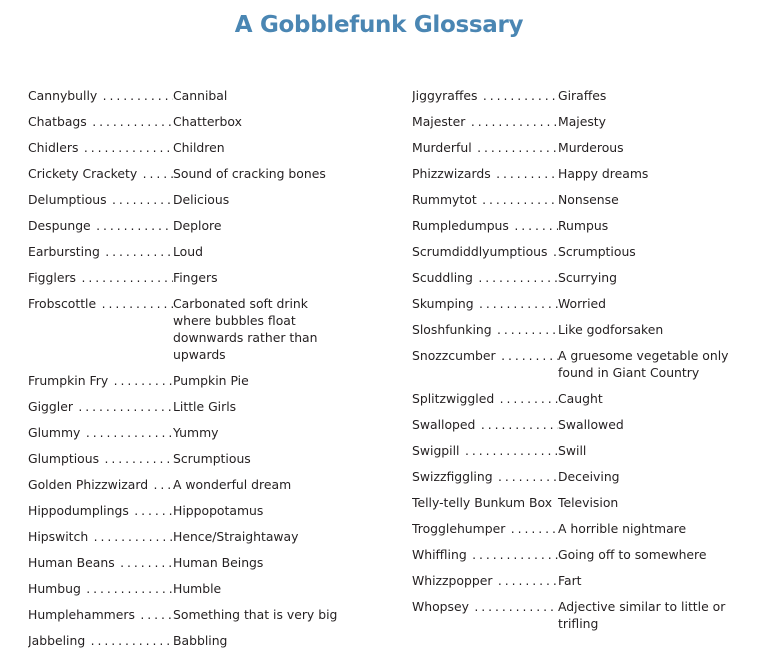 This screenshot has width=762, height=658. I want to click on glossary-definition: A wonderful dream, so click(232, 484).